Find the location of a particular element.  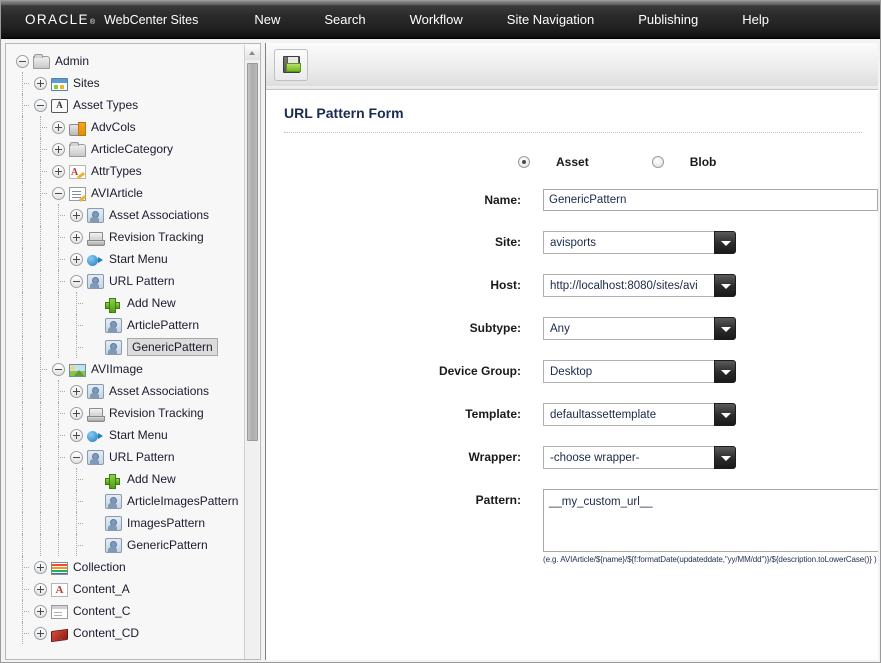

nav-item-publishing: Publishing is located at coordinates (668, 19).